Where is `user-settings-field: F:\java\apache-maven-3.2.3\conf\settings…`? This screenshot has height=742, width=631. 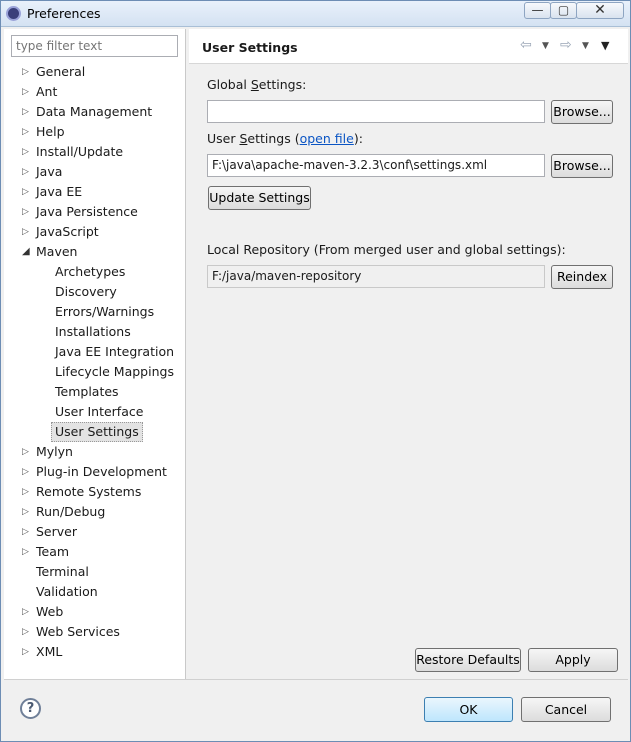
user-settings-field: F:\java\apache-maven-3.2.3\conf\settings… is located at coordinates (376, 165).